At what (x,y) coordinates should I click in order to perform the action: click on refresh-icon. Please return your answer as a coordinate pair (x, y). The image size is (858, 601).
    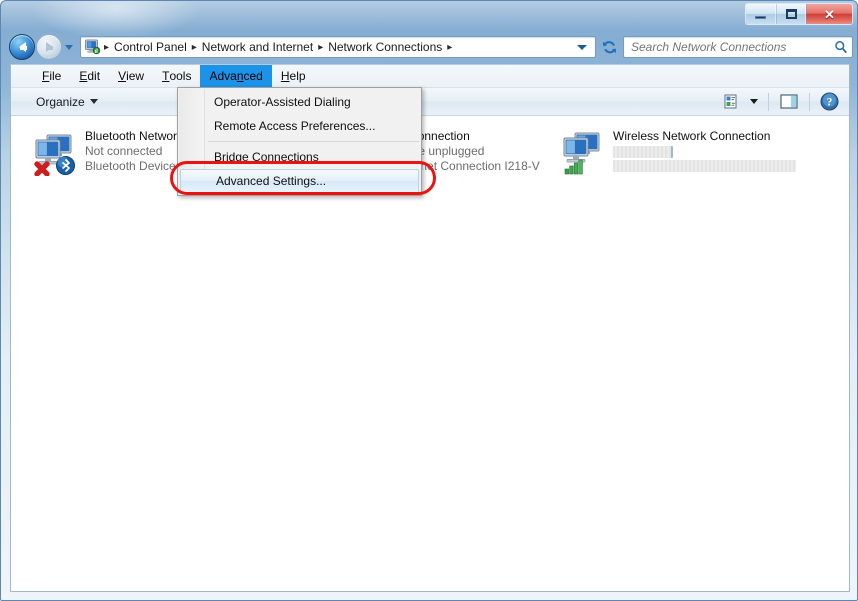
    Looking at the image, I should click on (609, 46).